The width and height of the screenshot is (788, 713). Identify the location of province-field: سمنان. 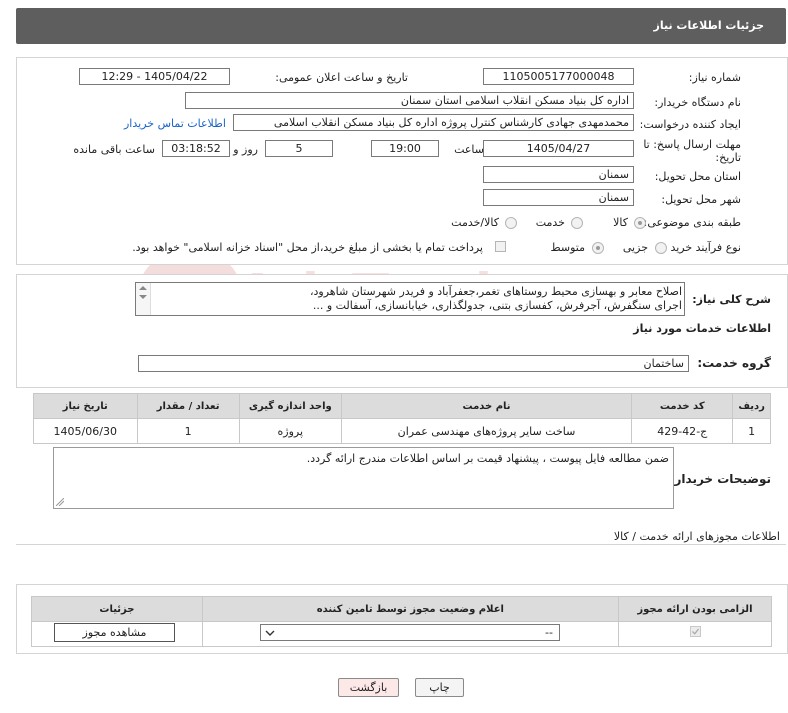
(558, 174).